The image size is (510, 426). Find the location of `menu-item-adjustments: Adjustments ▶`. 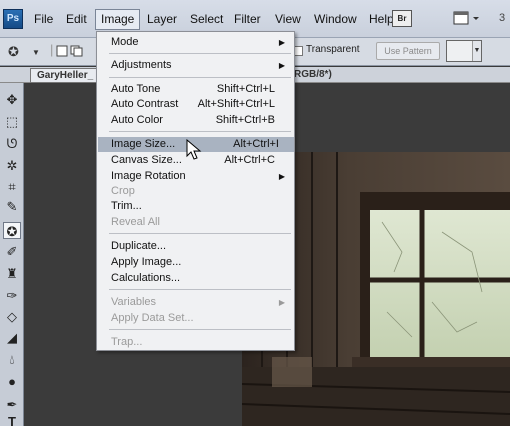

menu-item-adjustments: Adjustments ▶ is located at coordinates (201, 65).